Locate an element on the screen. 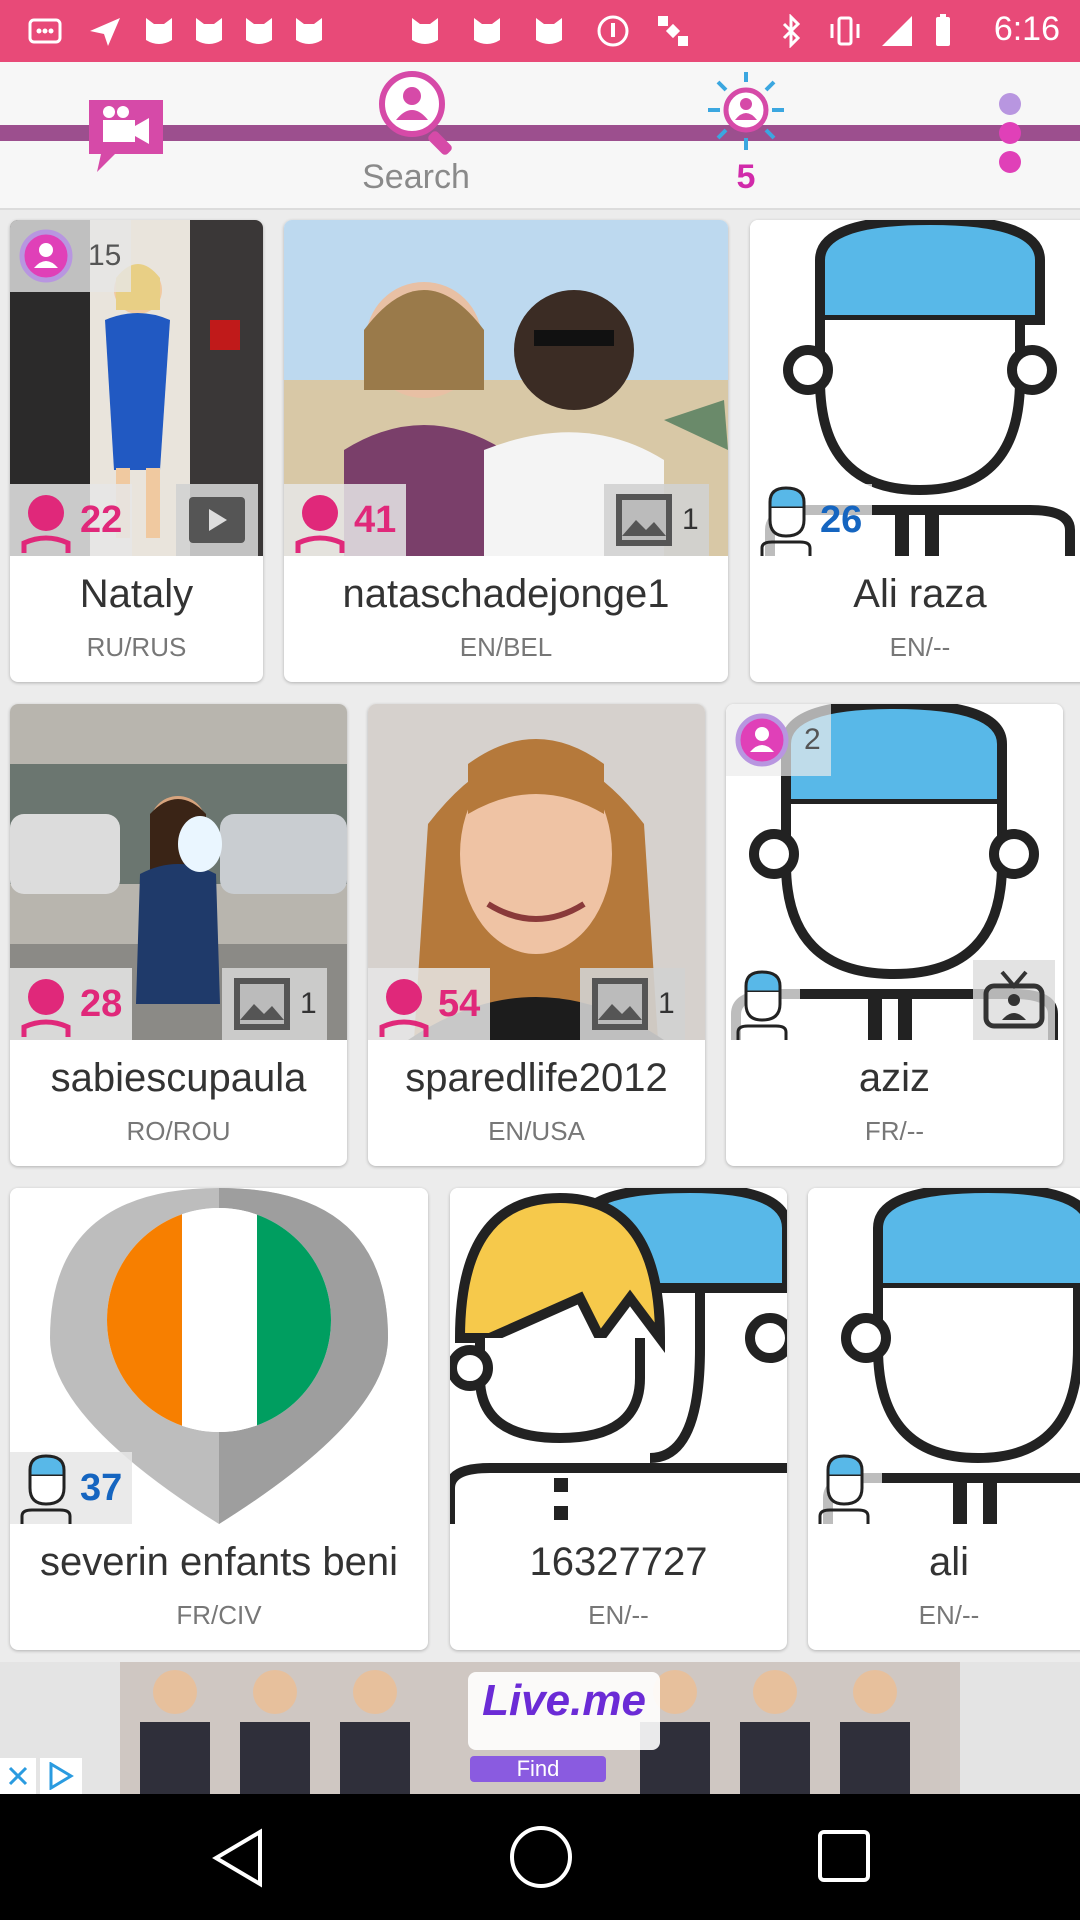  age-badge: 54 is located at coordinates (429, 1004).